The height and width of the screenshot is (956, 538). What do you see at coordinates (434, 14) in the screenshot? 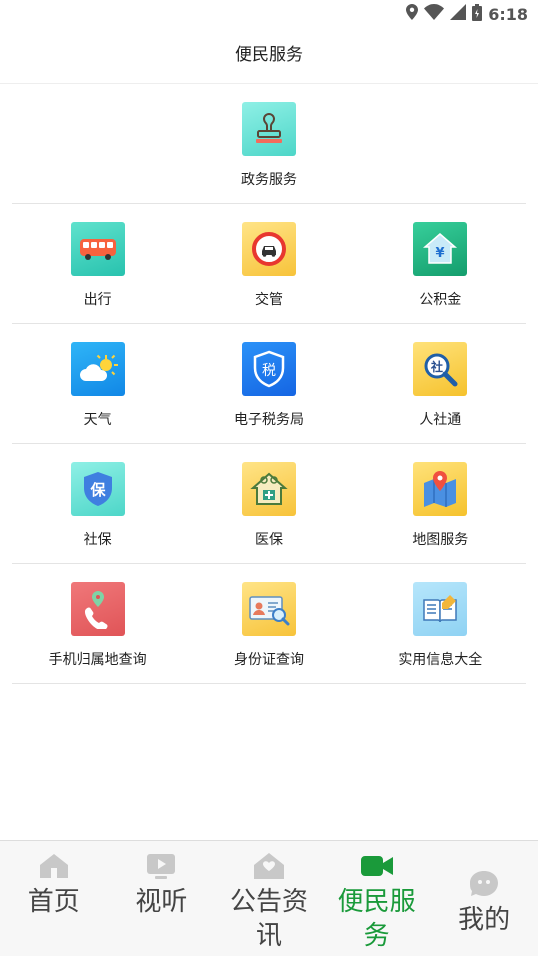
I see `wifi-icon` at bounding box center [434, 14].